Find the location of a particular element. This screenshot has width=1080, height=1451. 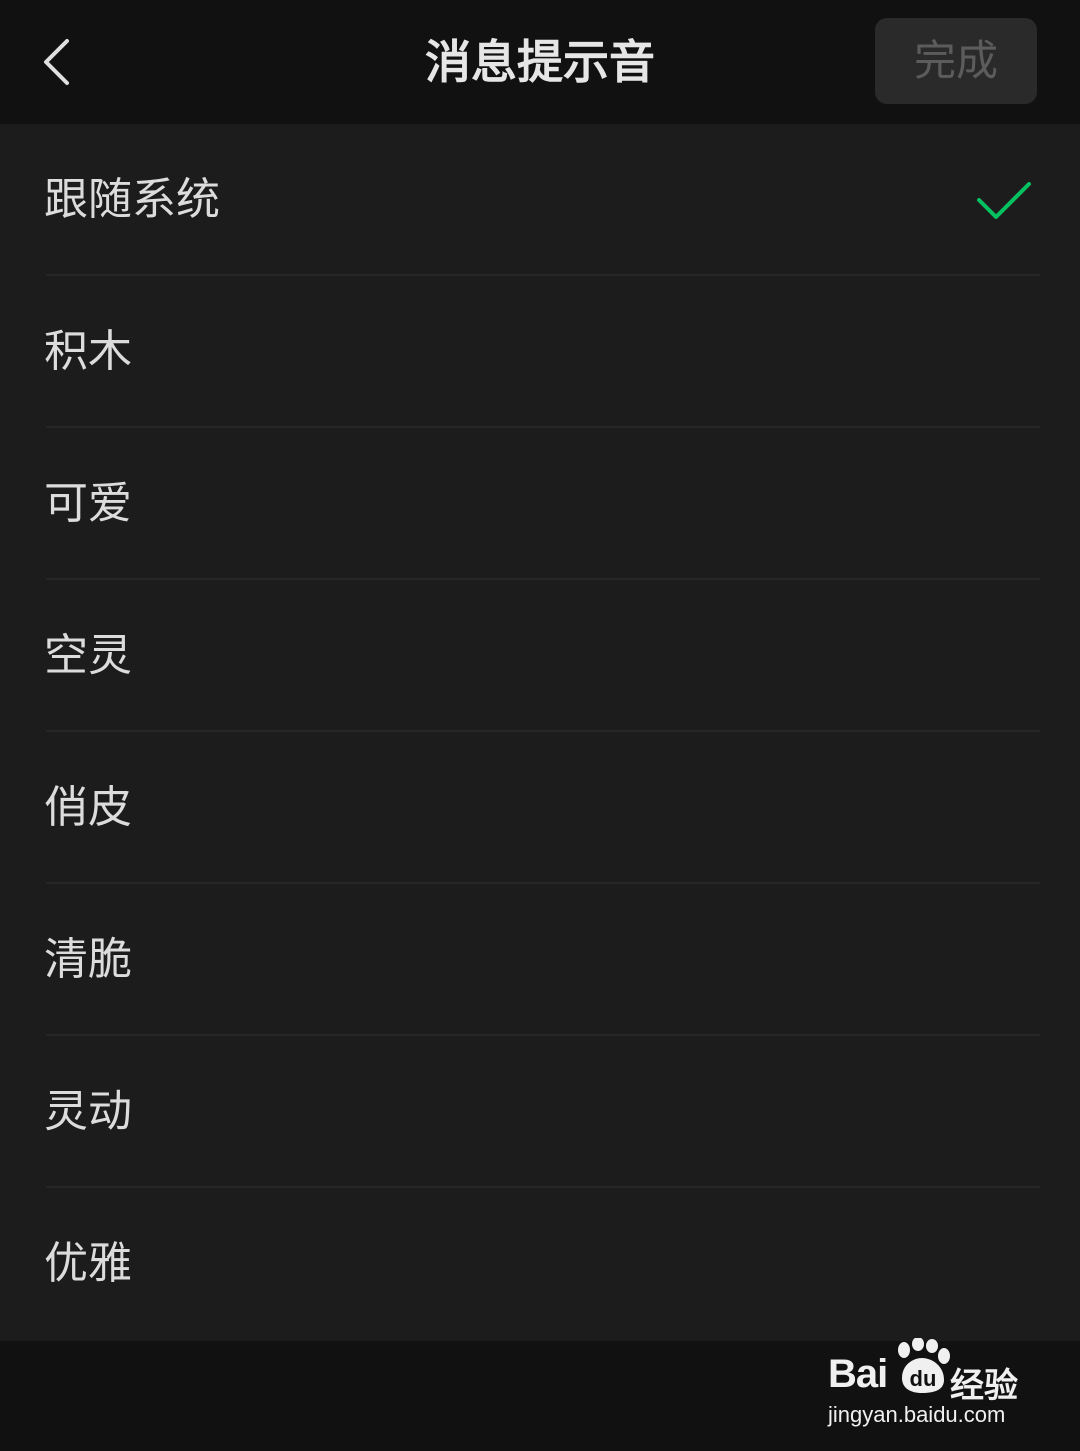

navigation-bar: 消息提示音 完成 is located at coordinates (540, 62).